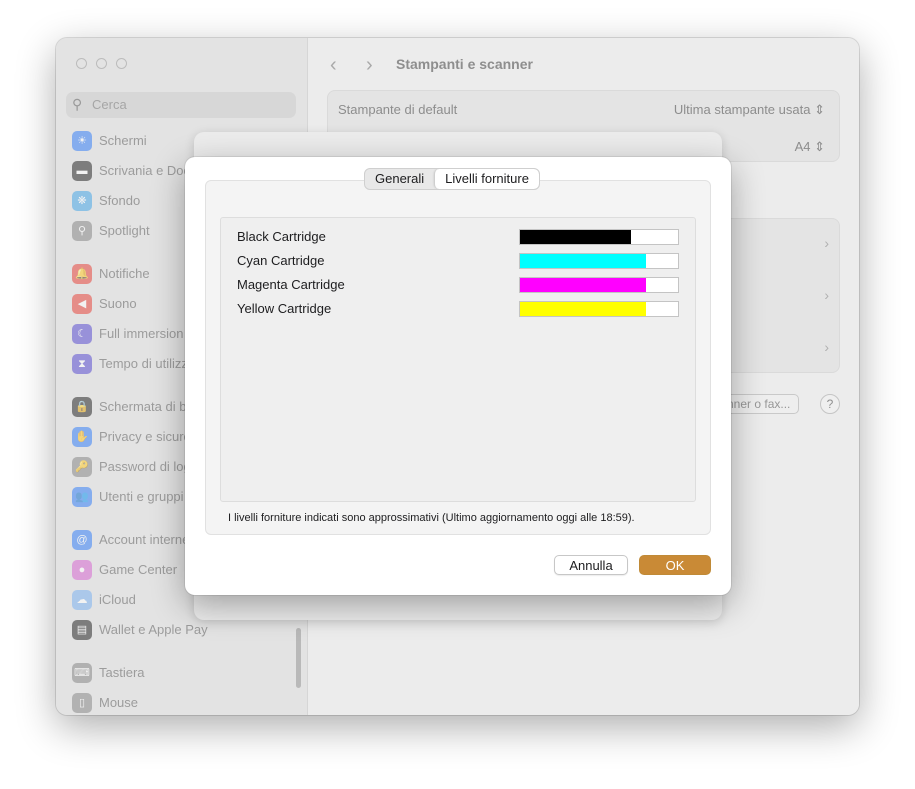  I want to click on spotlight-icon: ⚲, so click(82, 231).